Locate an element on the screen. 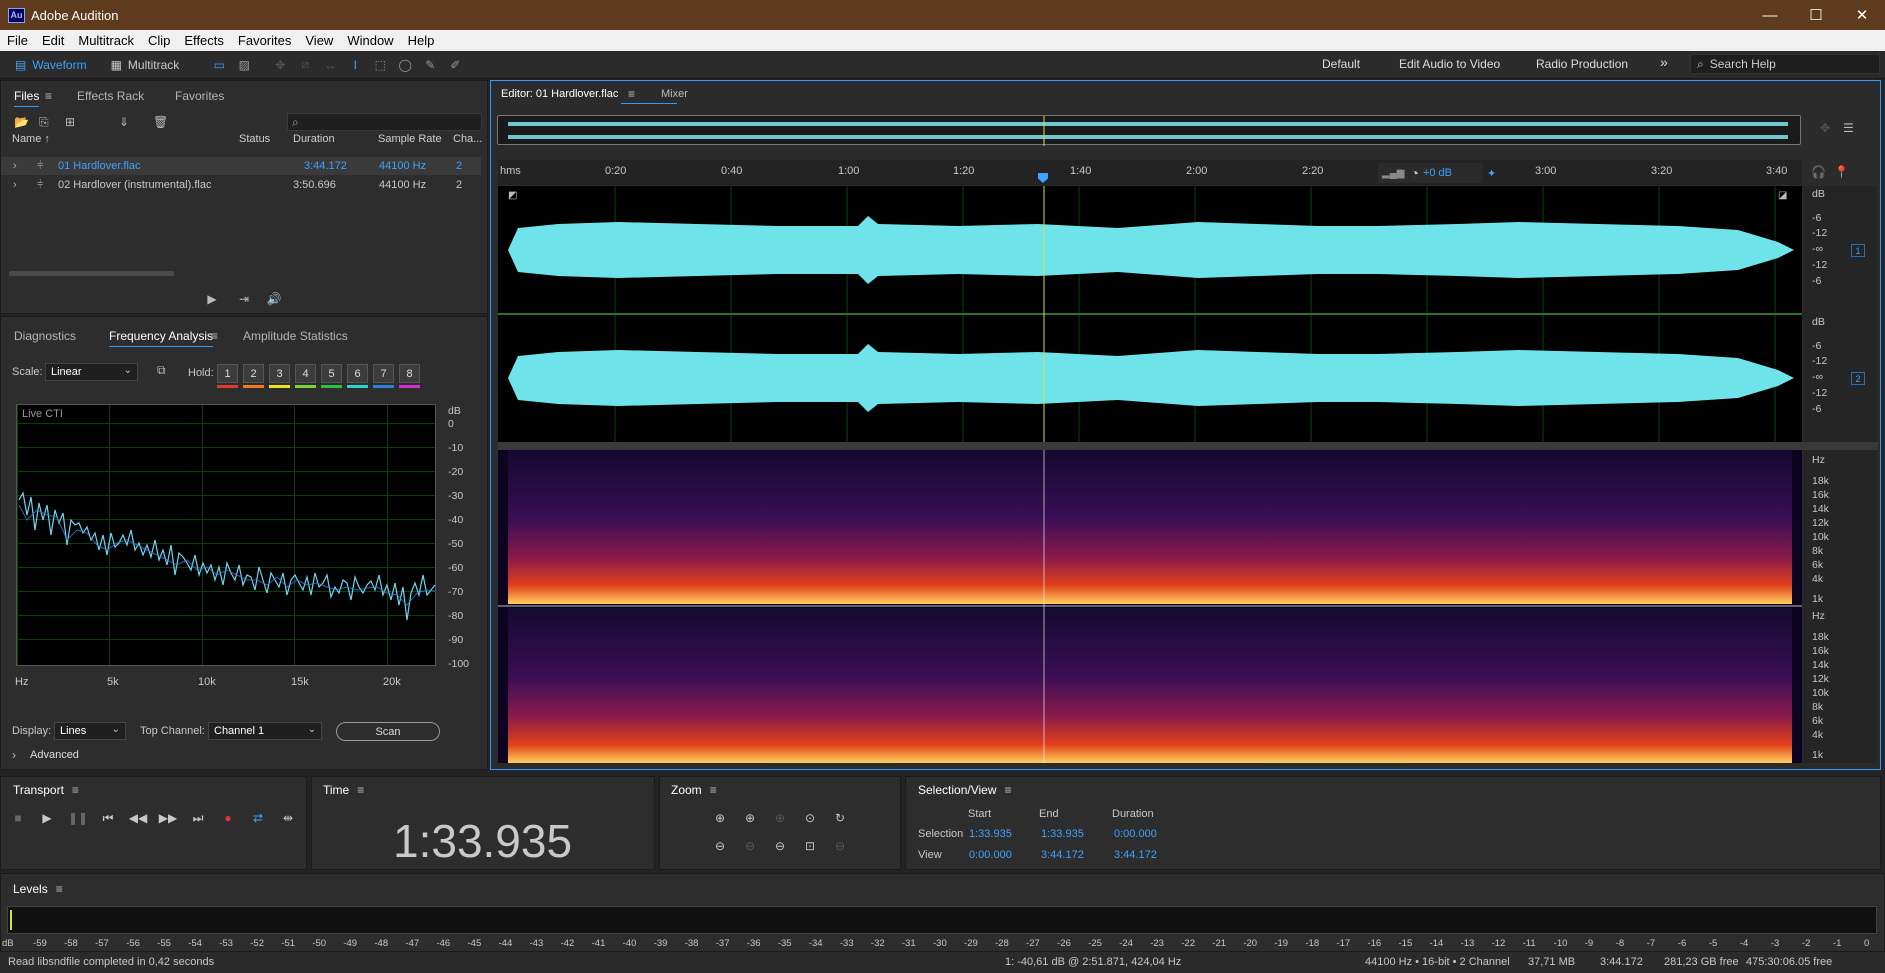  marquee-tool-icon: ⬚ is located at coordinates (380, 65).